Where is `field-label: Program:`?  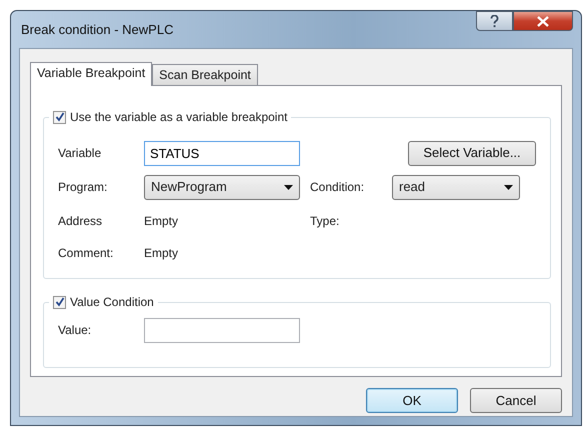
field-label: Program: is located at coordinates (83, 187).